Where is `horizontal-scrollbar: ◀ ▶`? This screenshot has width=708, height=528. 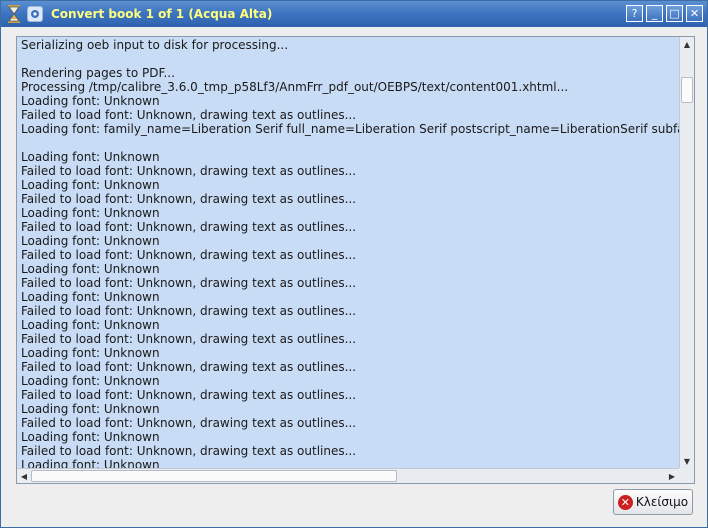 horizontal-scrollbar: ◀ ▶ is located at coordinates (348, 475).